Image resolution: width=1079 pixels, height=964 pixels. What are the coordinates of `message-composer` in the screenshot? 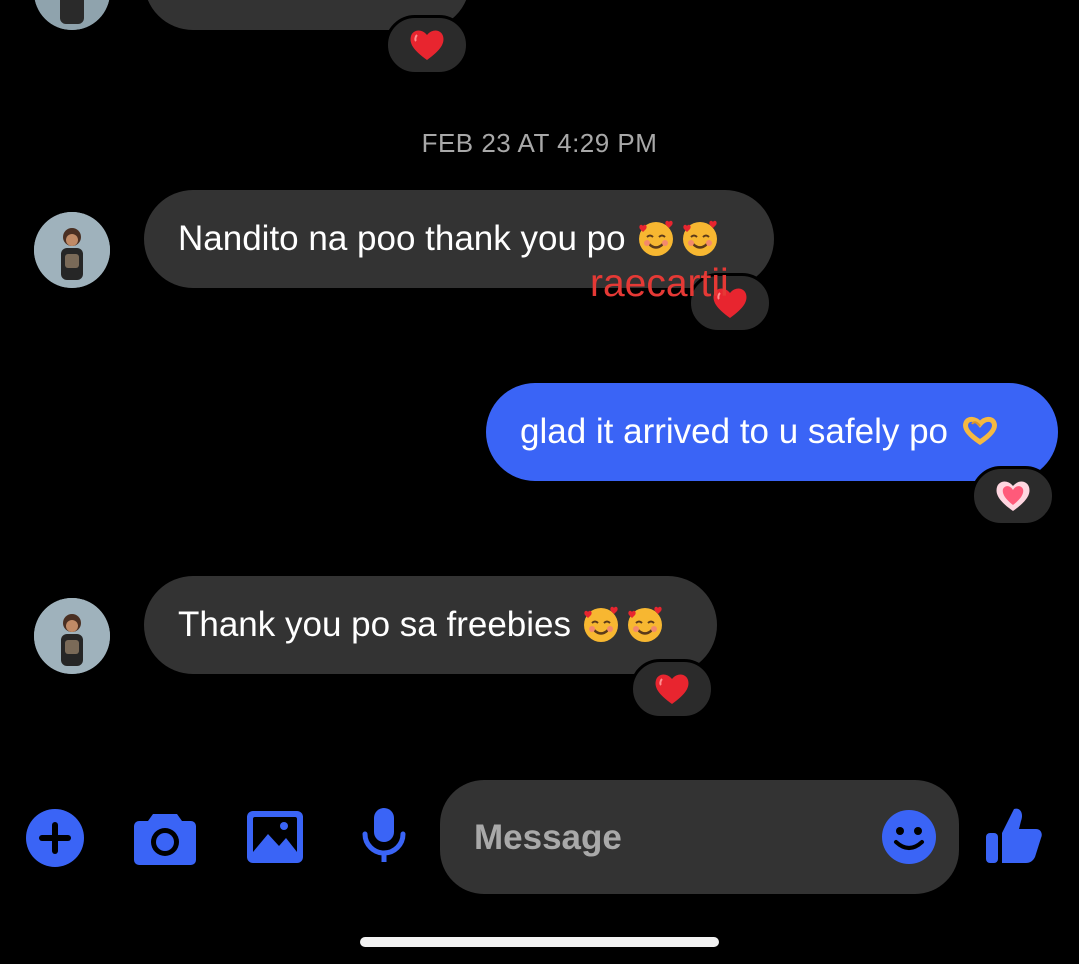 It's located at (699, 838).